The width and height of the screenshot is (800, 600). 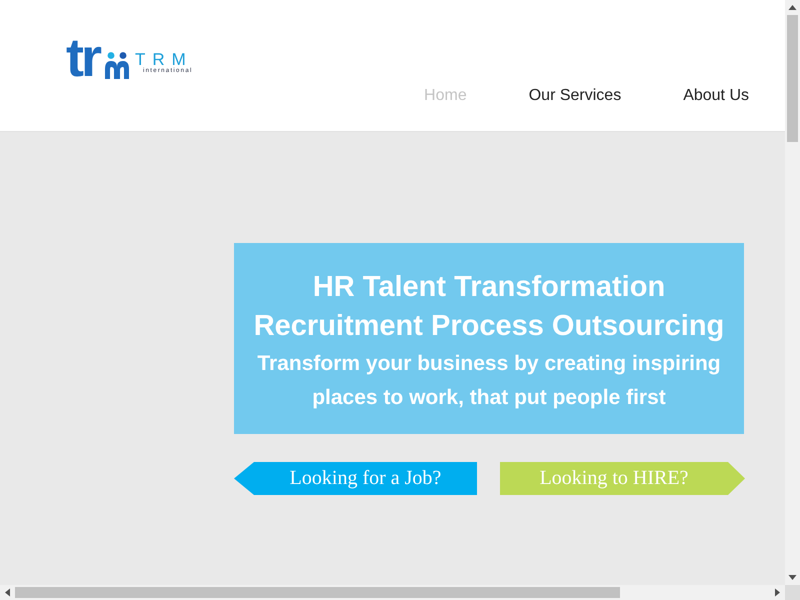 I want to click on hero-headline: Recruitment Process Outsourcing, so click(x=489, y=326).